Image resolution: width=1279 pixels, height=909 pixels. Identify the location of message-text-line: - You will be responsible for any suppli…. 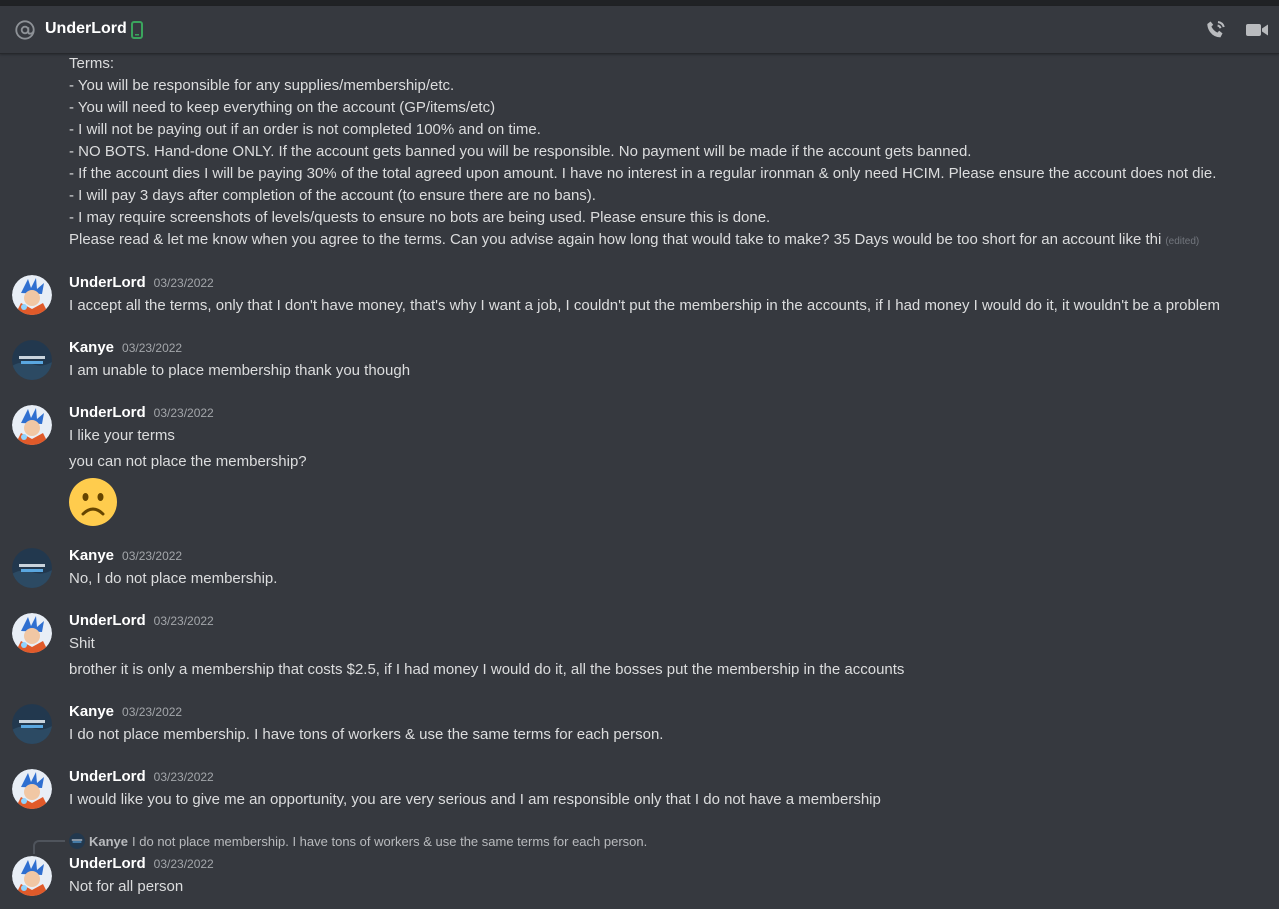
(262, 85).